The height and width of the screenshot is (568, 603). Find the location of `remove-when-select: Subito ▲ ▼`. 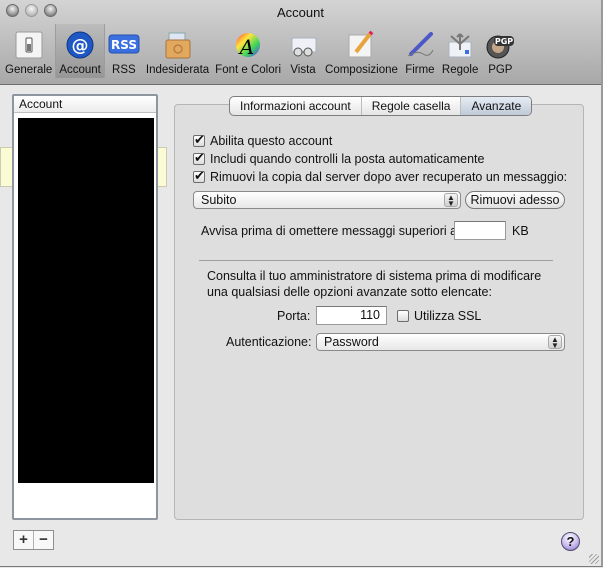

remove-when-select: Subito ▲ ▼ is located at coordinates (327, 200).